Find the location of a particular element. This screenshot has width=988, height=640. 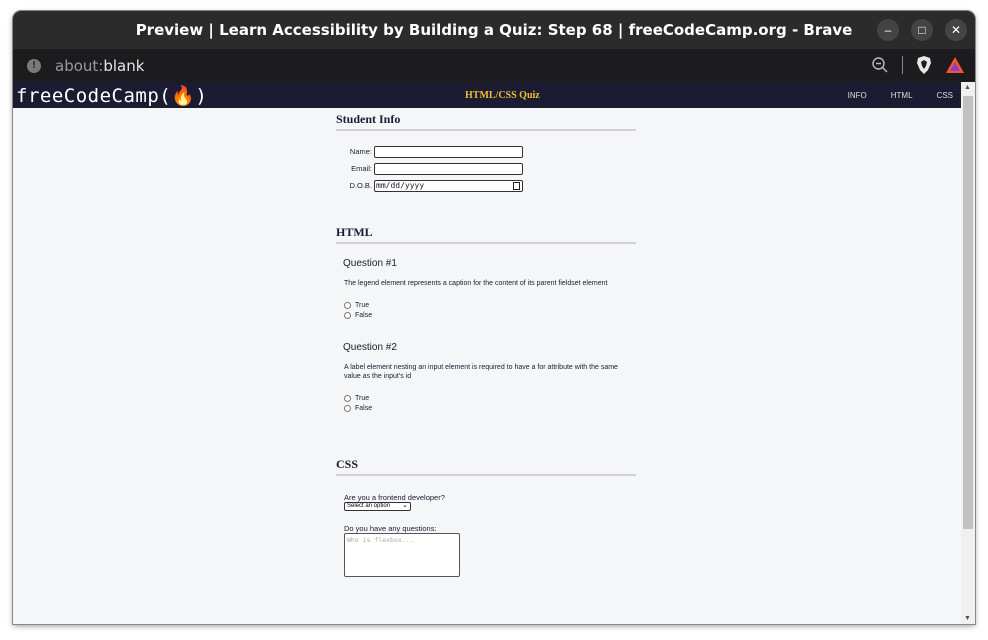

window-controls: – □ ✕ is located at coordinates (922, 30).